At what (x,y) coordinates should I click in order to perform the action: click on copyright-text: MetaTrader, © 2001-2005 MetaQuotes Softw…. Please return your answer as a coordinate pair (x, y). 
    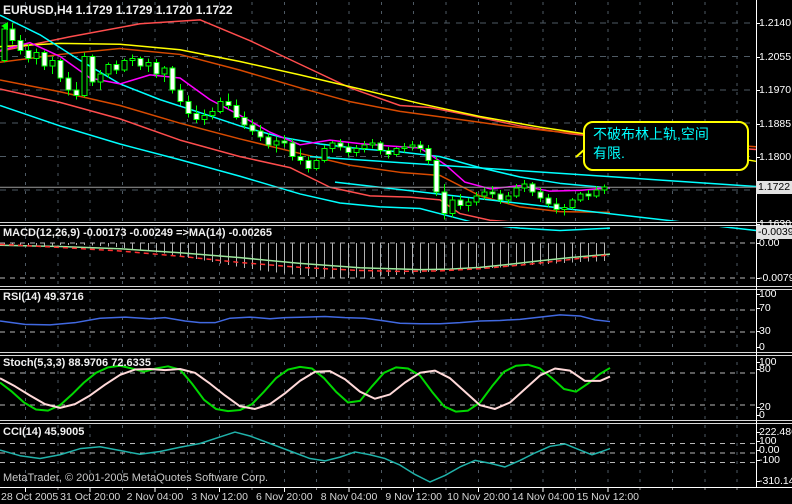
    Looking at the image, I should click on (136, 478).